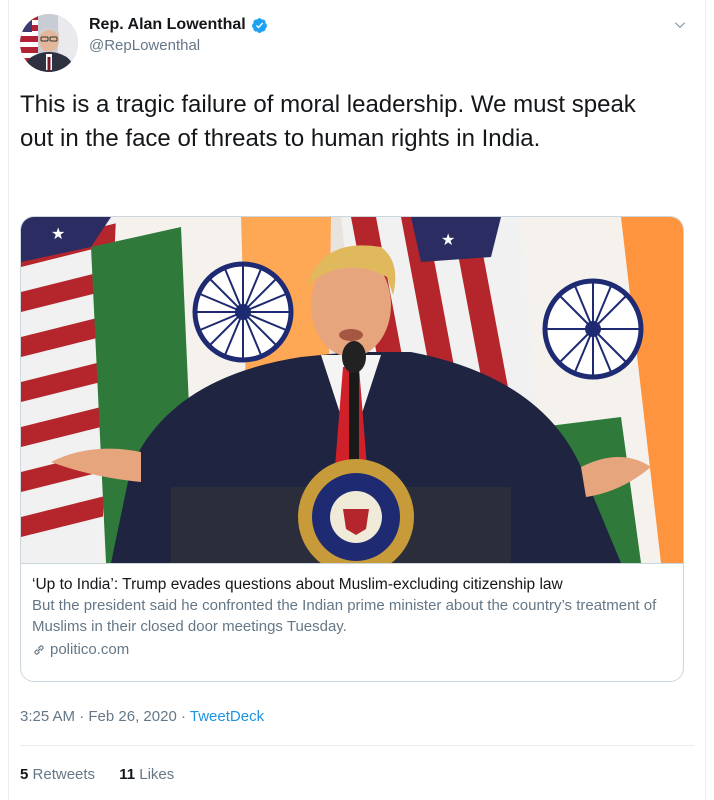  I want to click on retweets-label: Retweets, so click(64, 774).